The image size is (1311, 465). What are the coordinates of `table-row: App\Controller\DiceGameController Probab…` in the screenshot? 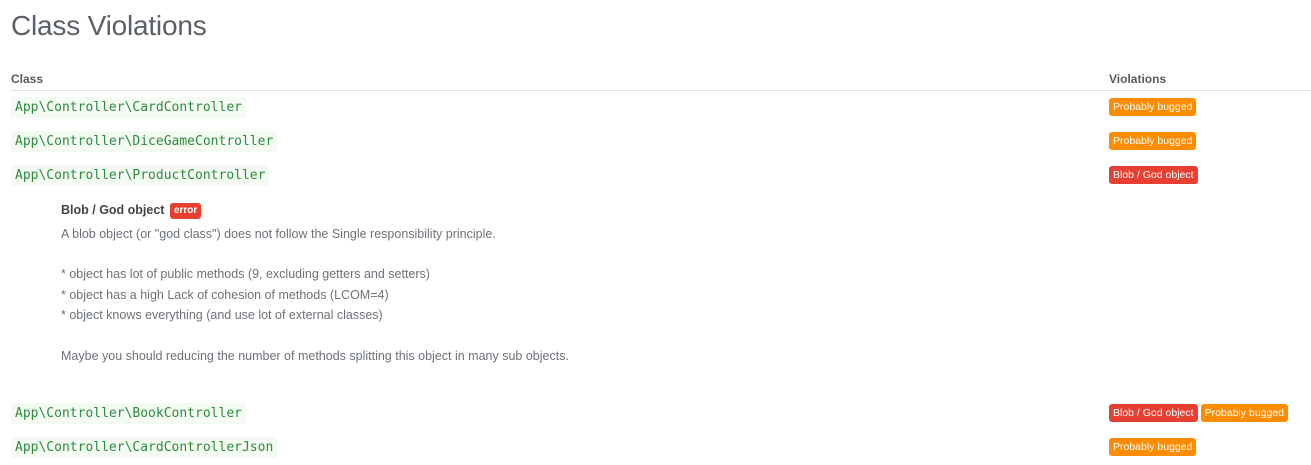 It's located at (661, 142).